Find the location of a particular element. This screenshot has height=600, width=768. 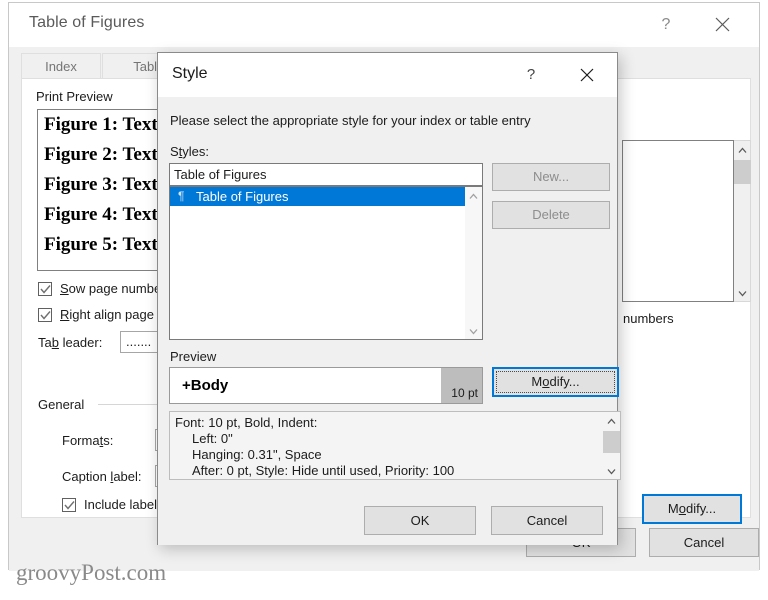

desc-line: Font: 10 pt, Bold, Indent: is located at coordinates (246, 422).